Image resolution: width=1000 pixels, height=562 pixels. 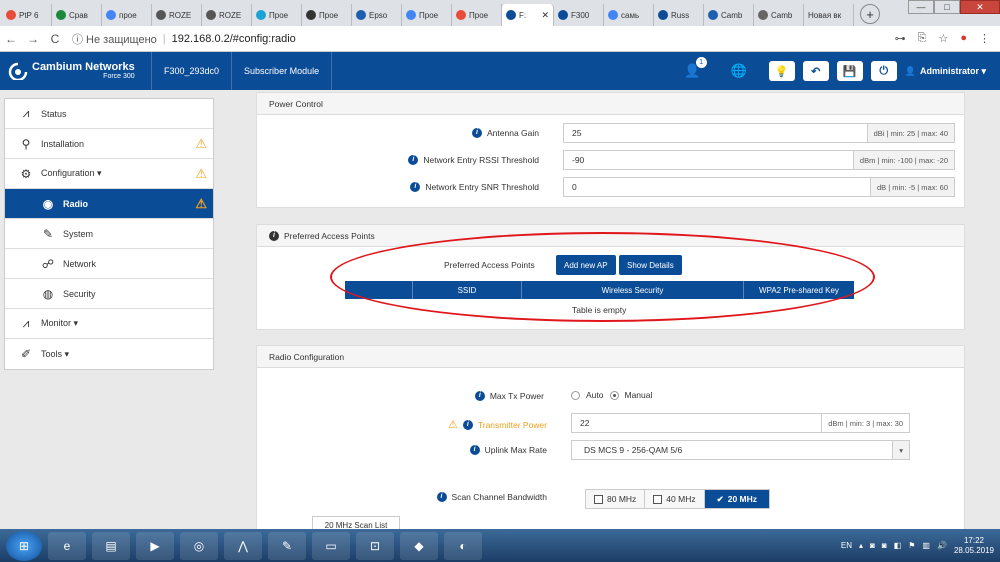 I want to click on sidebar-item-monitor: ⩘ Monitor ▾, so click(x=109, y=324).